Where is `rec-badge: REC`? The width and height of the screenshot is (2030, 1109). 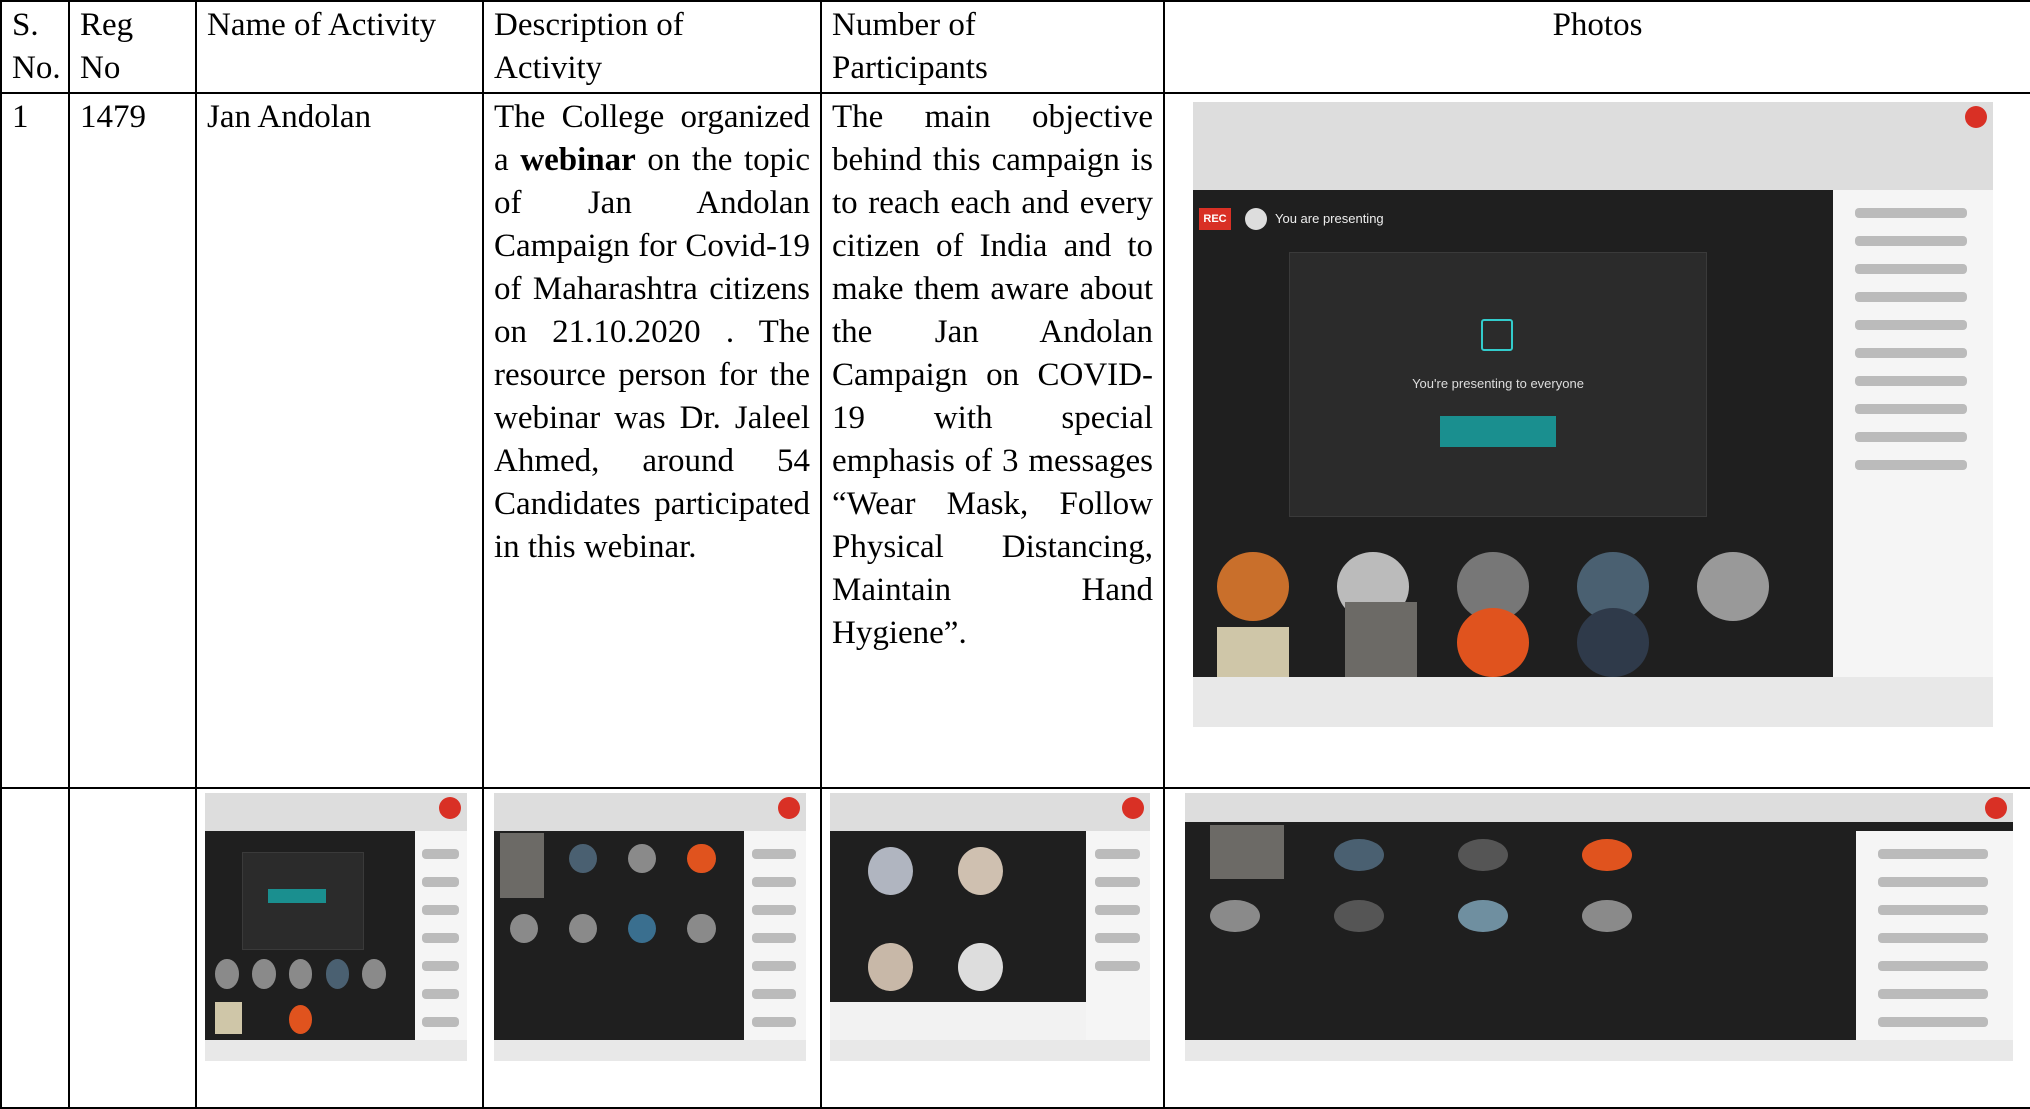
rec-badge: REC is located at coordinates (1215, 219).